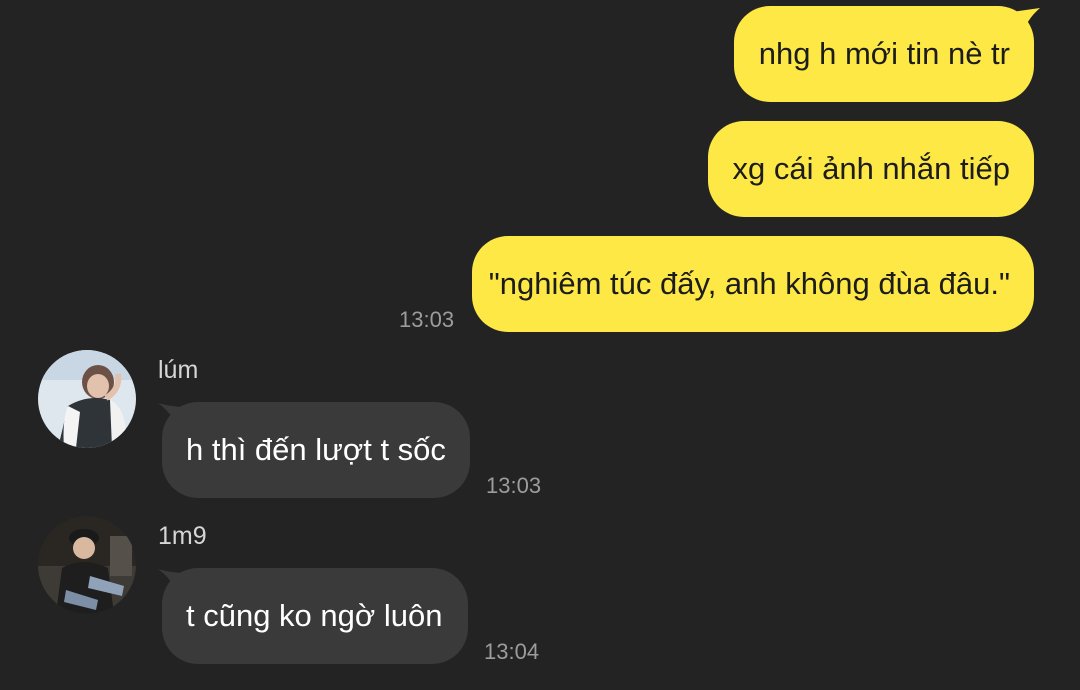  I want to click on incoming-message: t cũng ko ngờ luôn, so click(315, 616).